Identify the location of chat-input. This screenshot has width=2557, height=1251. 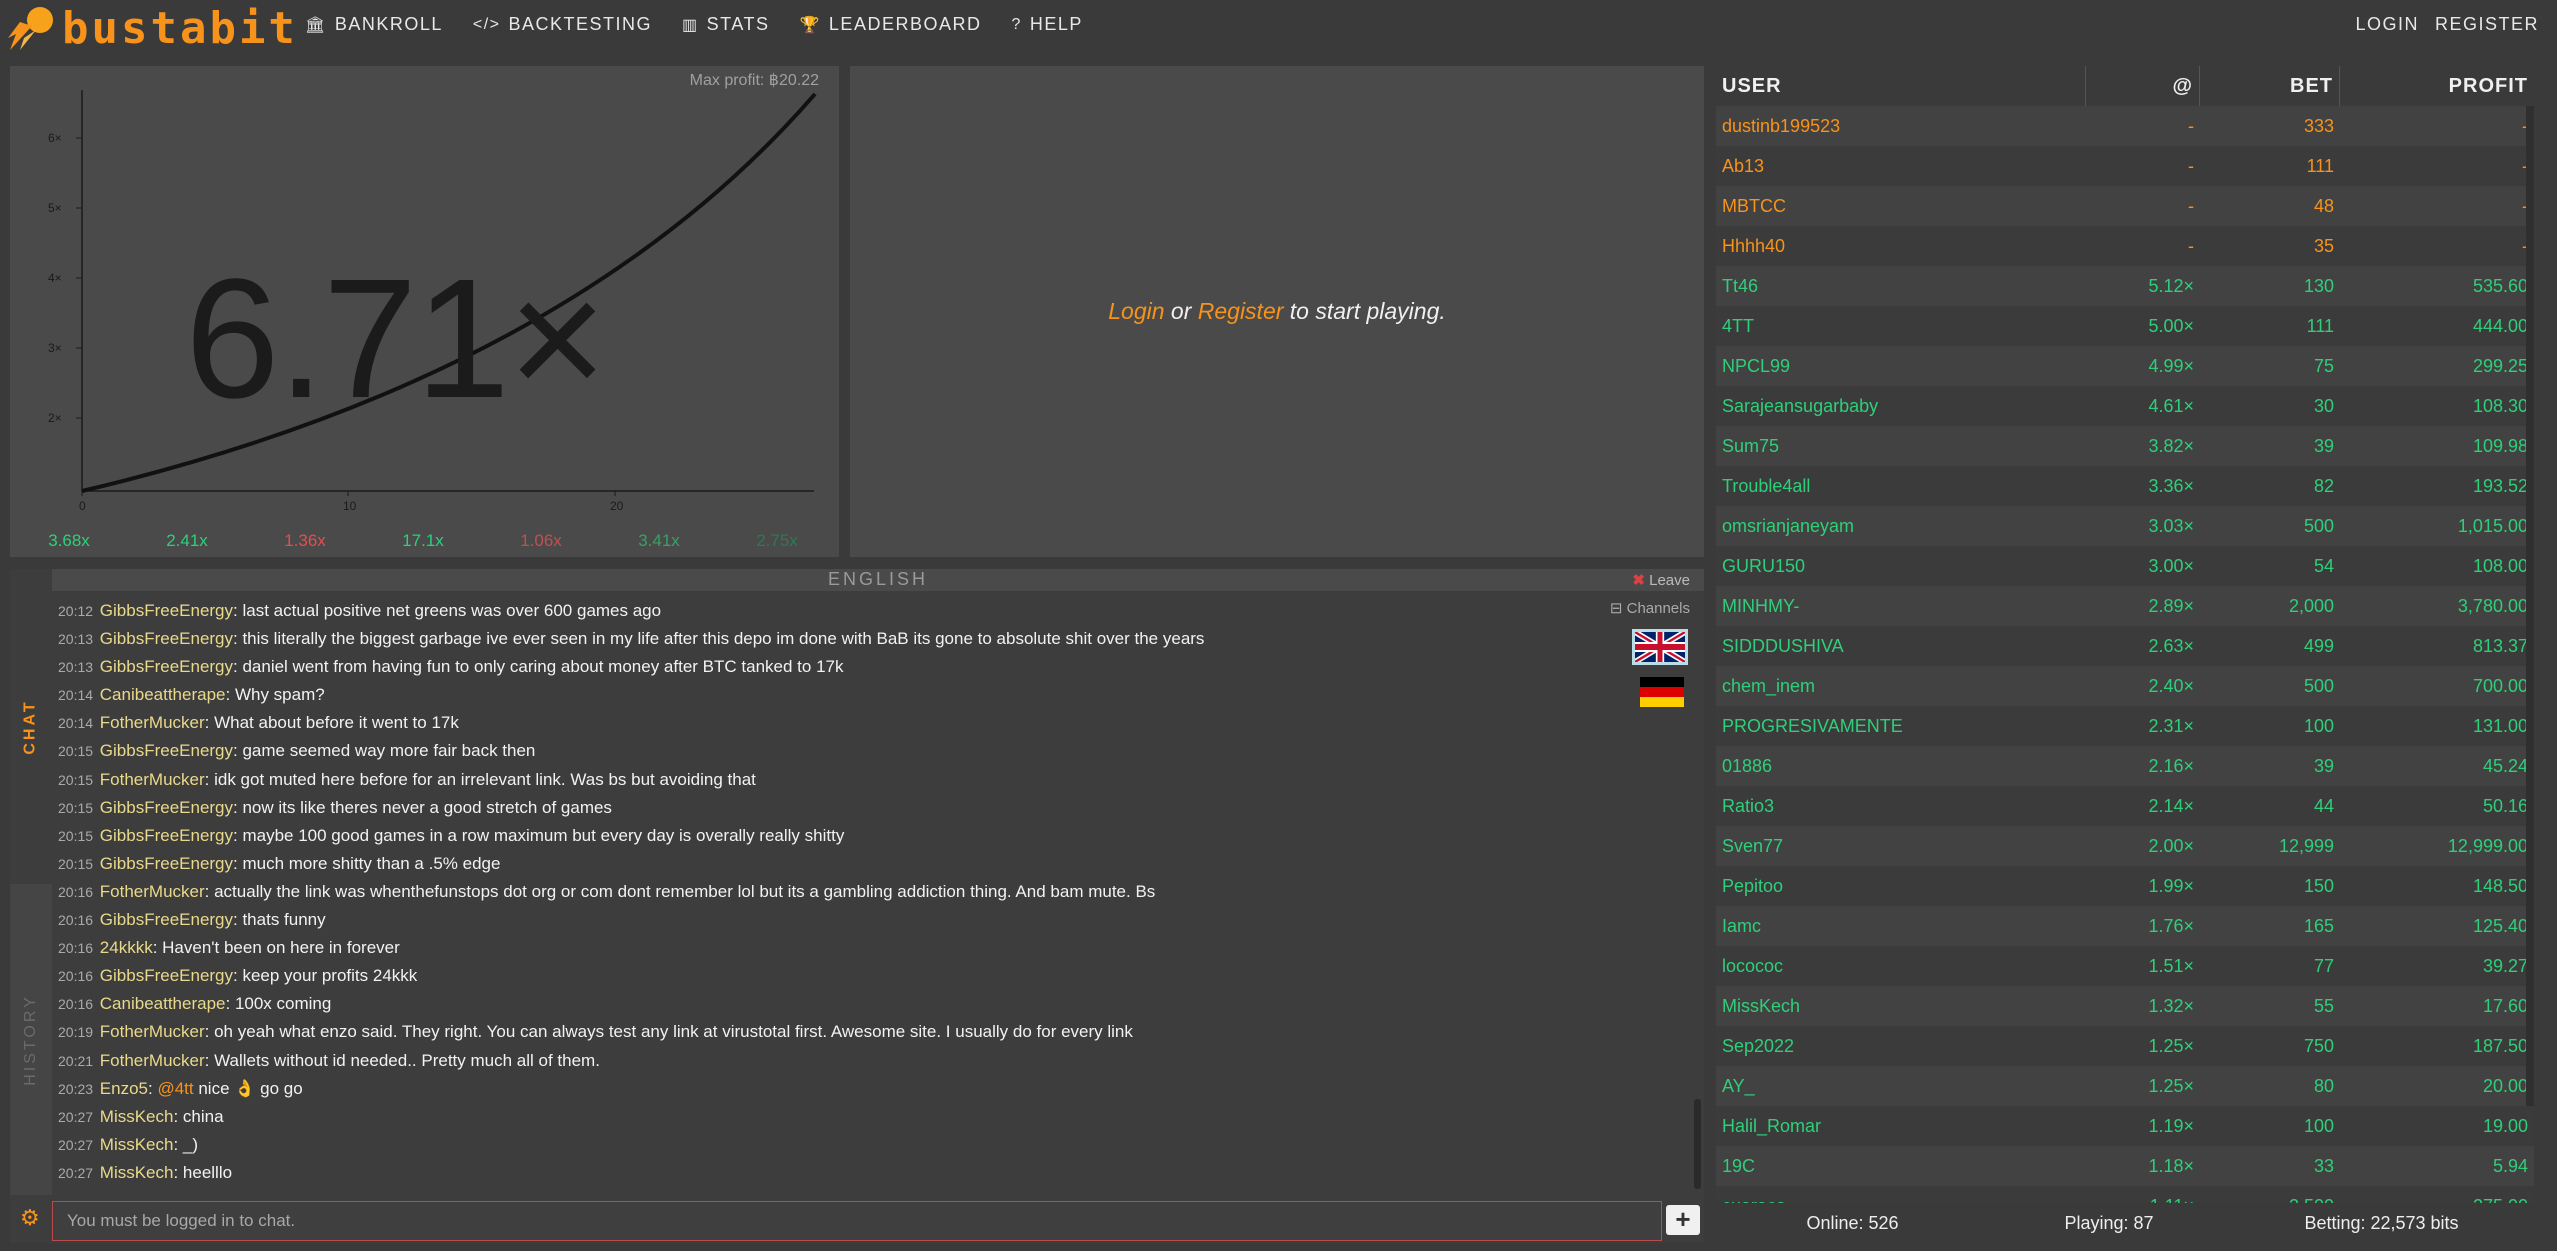
(857, 1221).